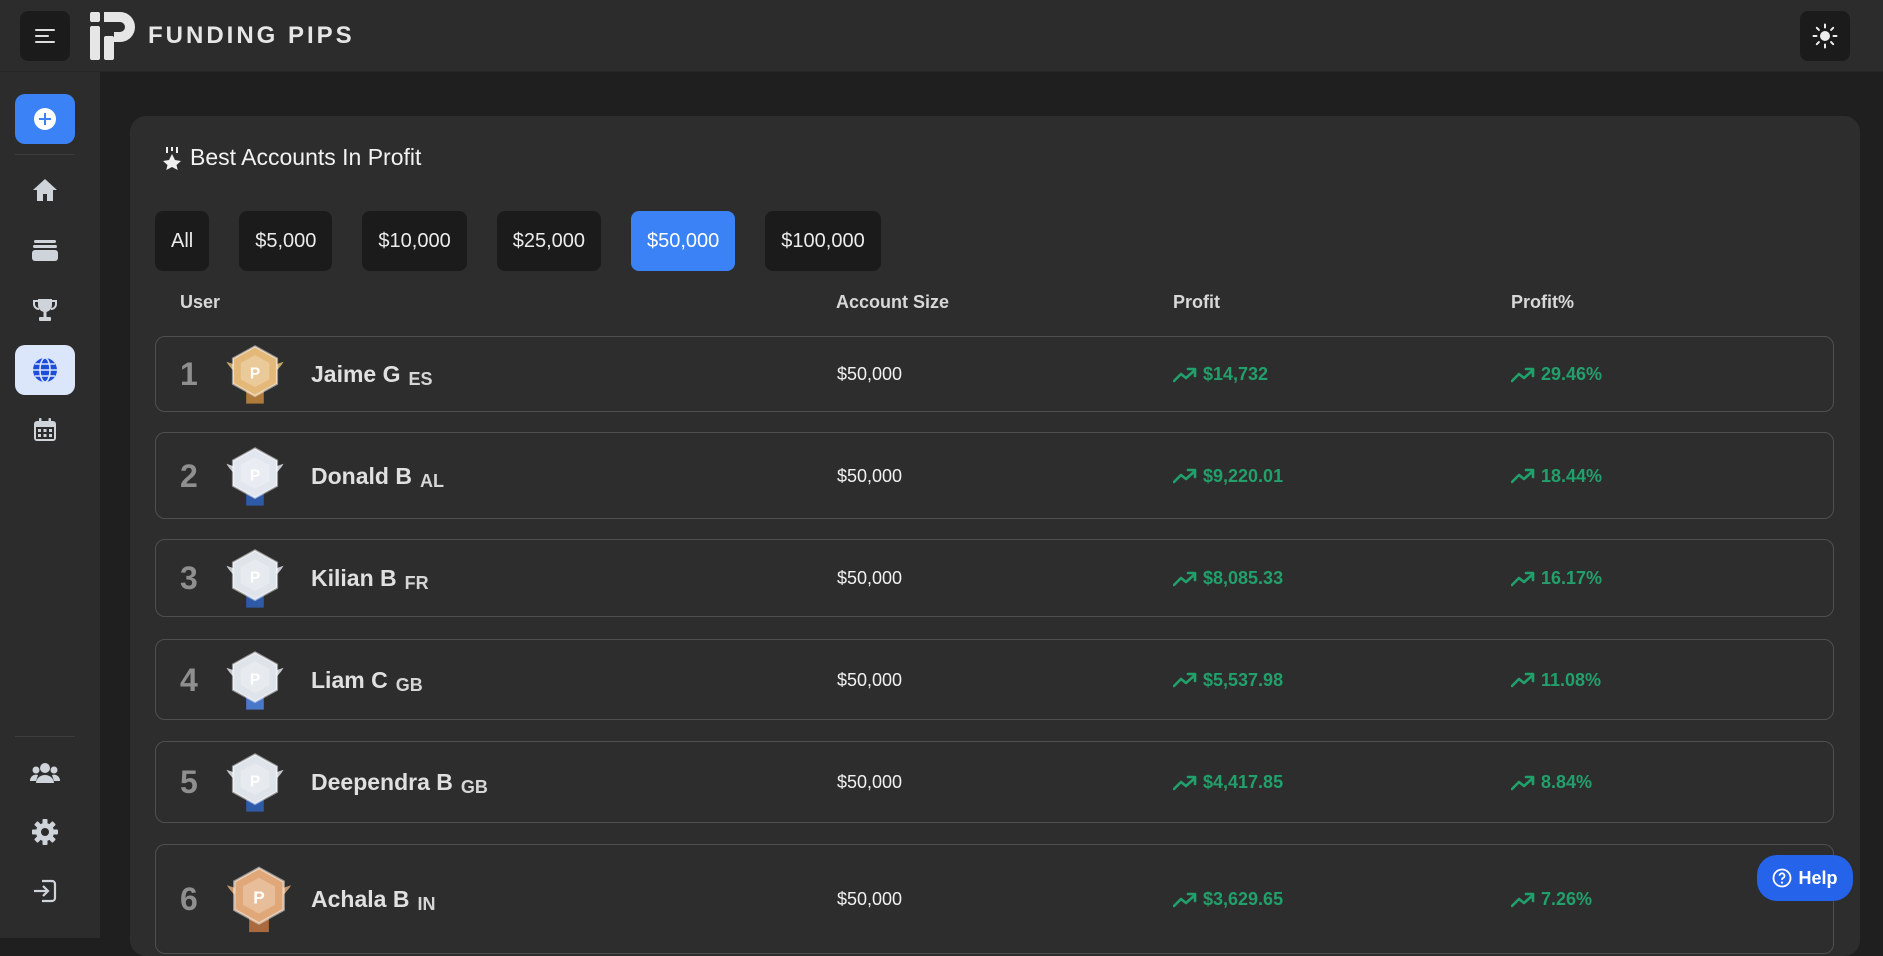 The image size is (1883, 956). Describe the element at coordinates (1556, 476) in the screenshot. I see `profit-pct-cell: 18.44%` at that location.